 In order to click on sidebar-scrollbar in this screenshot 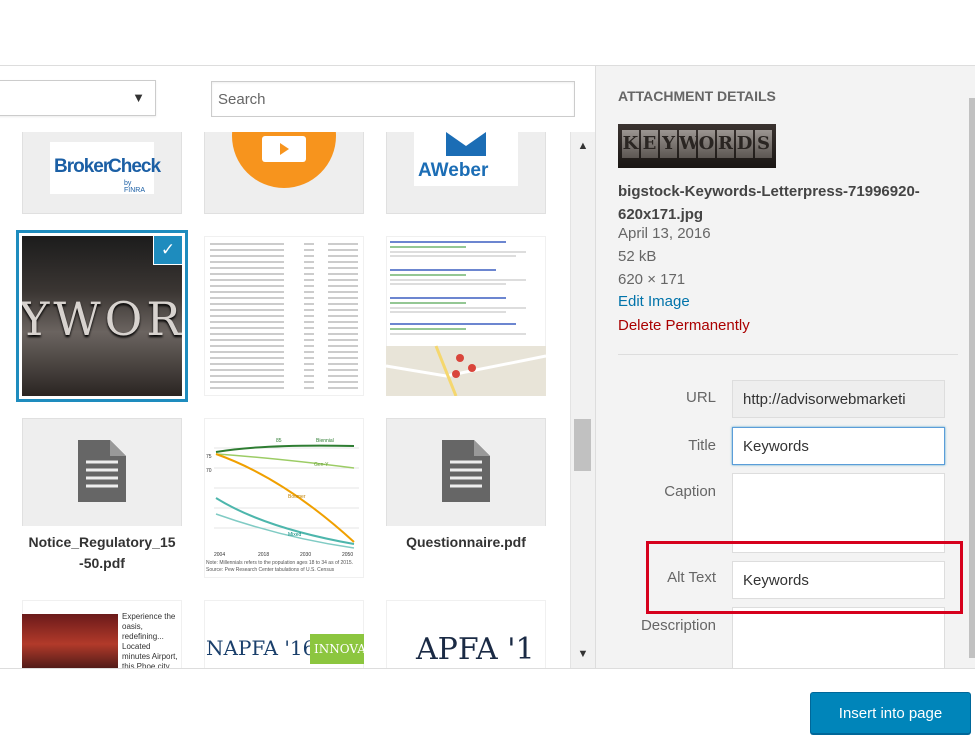, I will do `click(972, 378)`.